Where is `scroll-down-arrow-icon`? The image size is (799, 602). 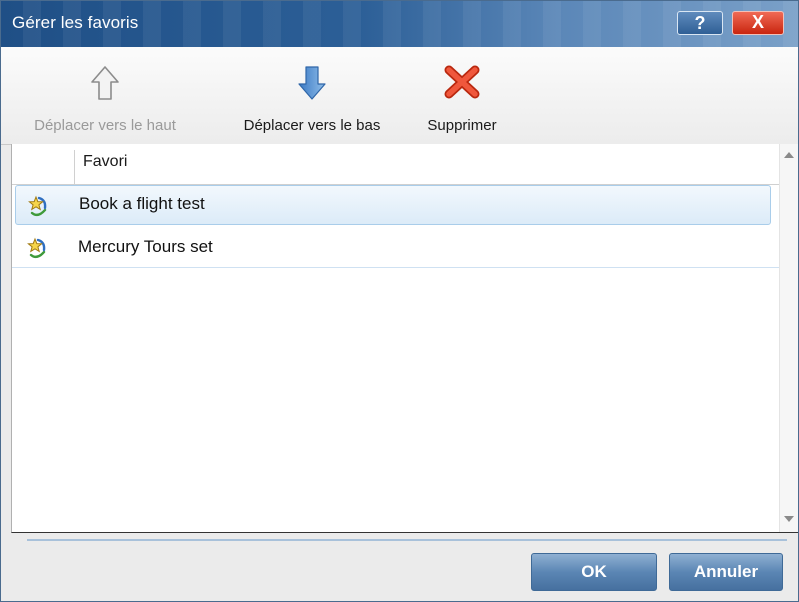
scroll-down-arrow-icon is located at coordinates (789, 519).